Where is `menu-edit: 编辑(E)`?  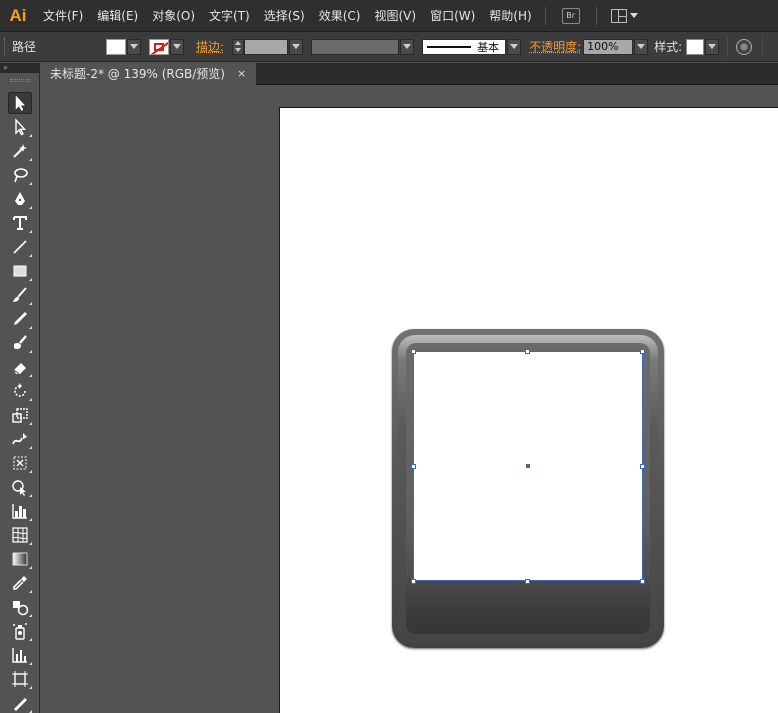 menu-edit: 编辑(E) is located at coordinates (117, 16).